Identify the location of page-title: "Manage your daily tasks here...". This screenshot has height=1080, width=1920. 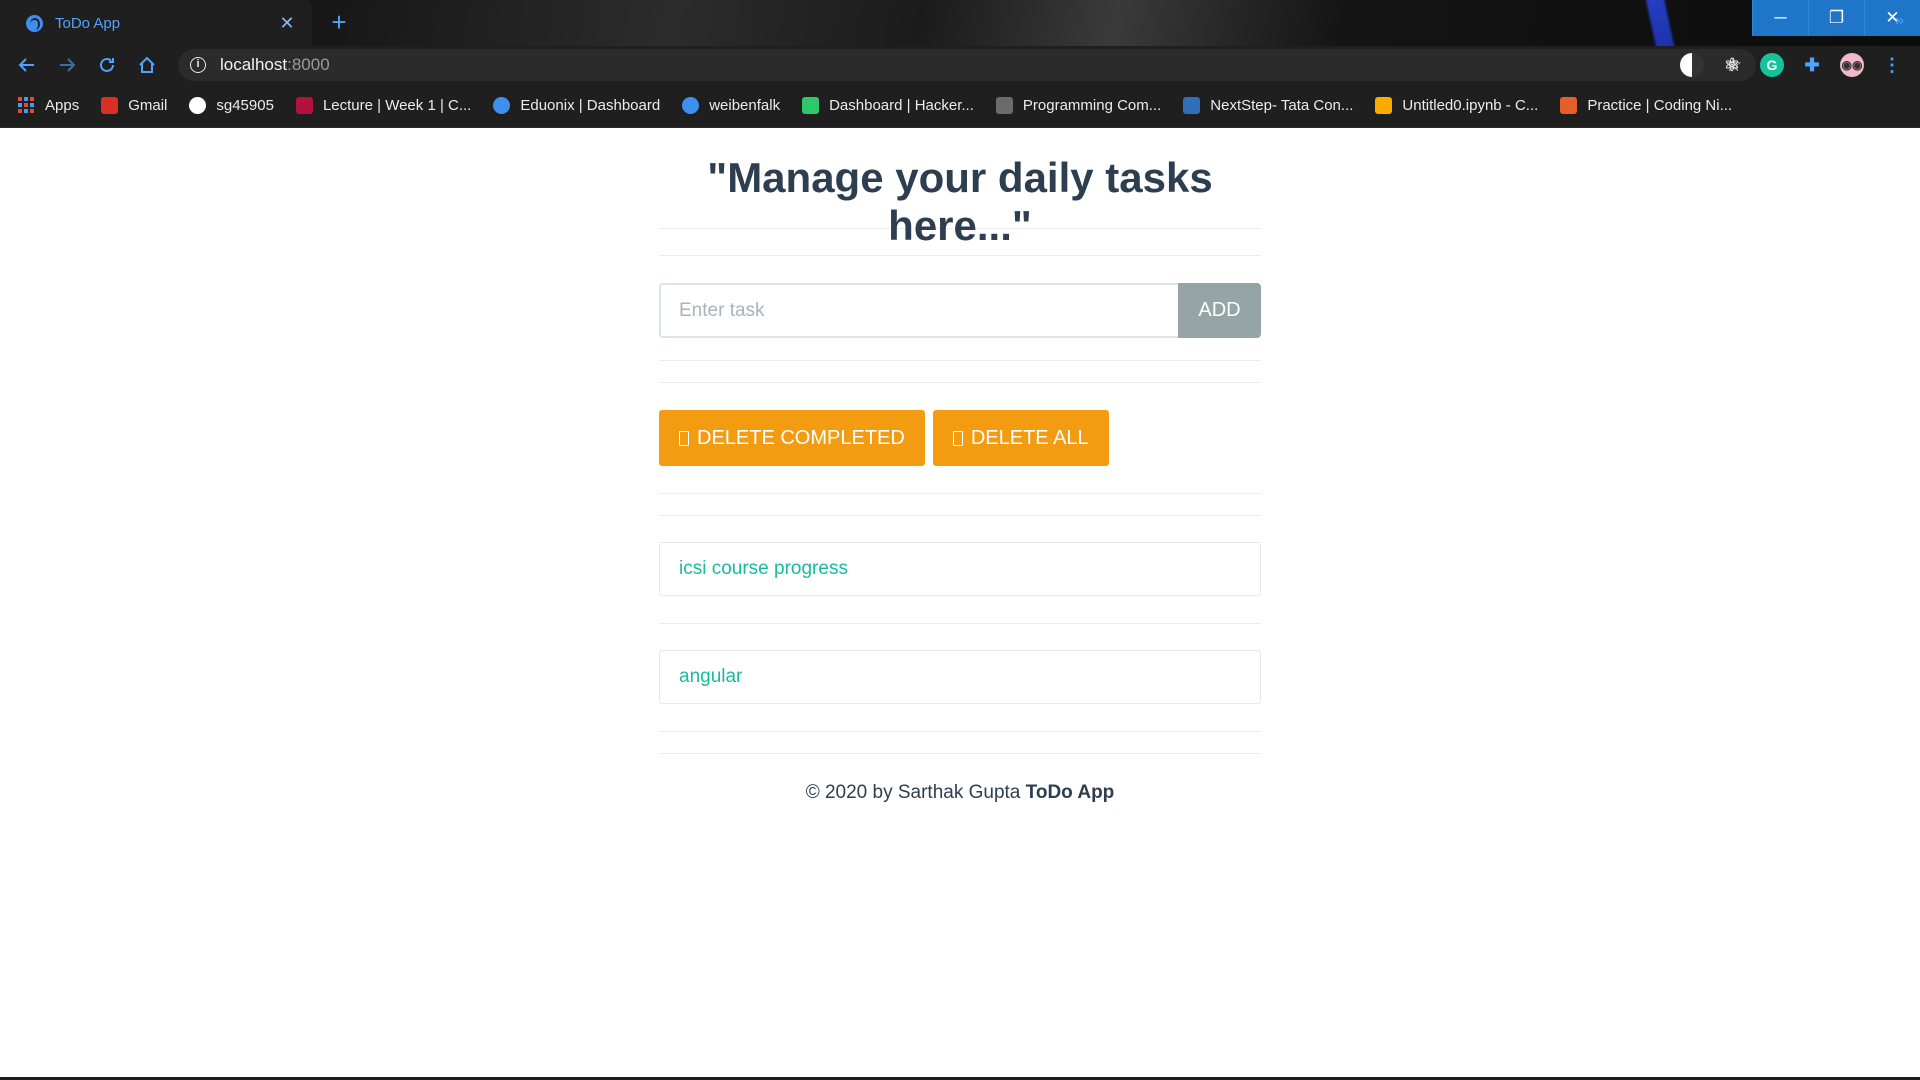
(960, 201).